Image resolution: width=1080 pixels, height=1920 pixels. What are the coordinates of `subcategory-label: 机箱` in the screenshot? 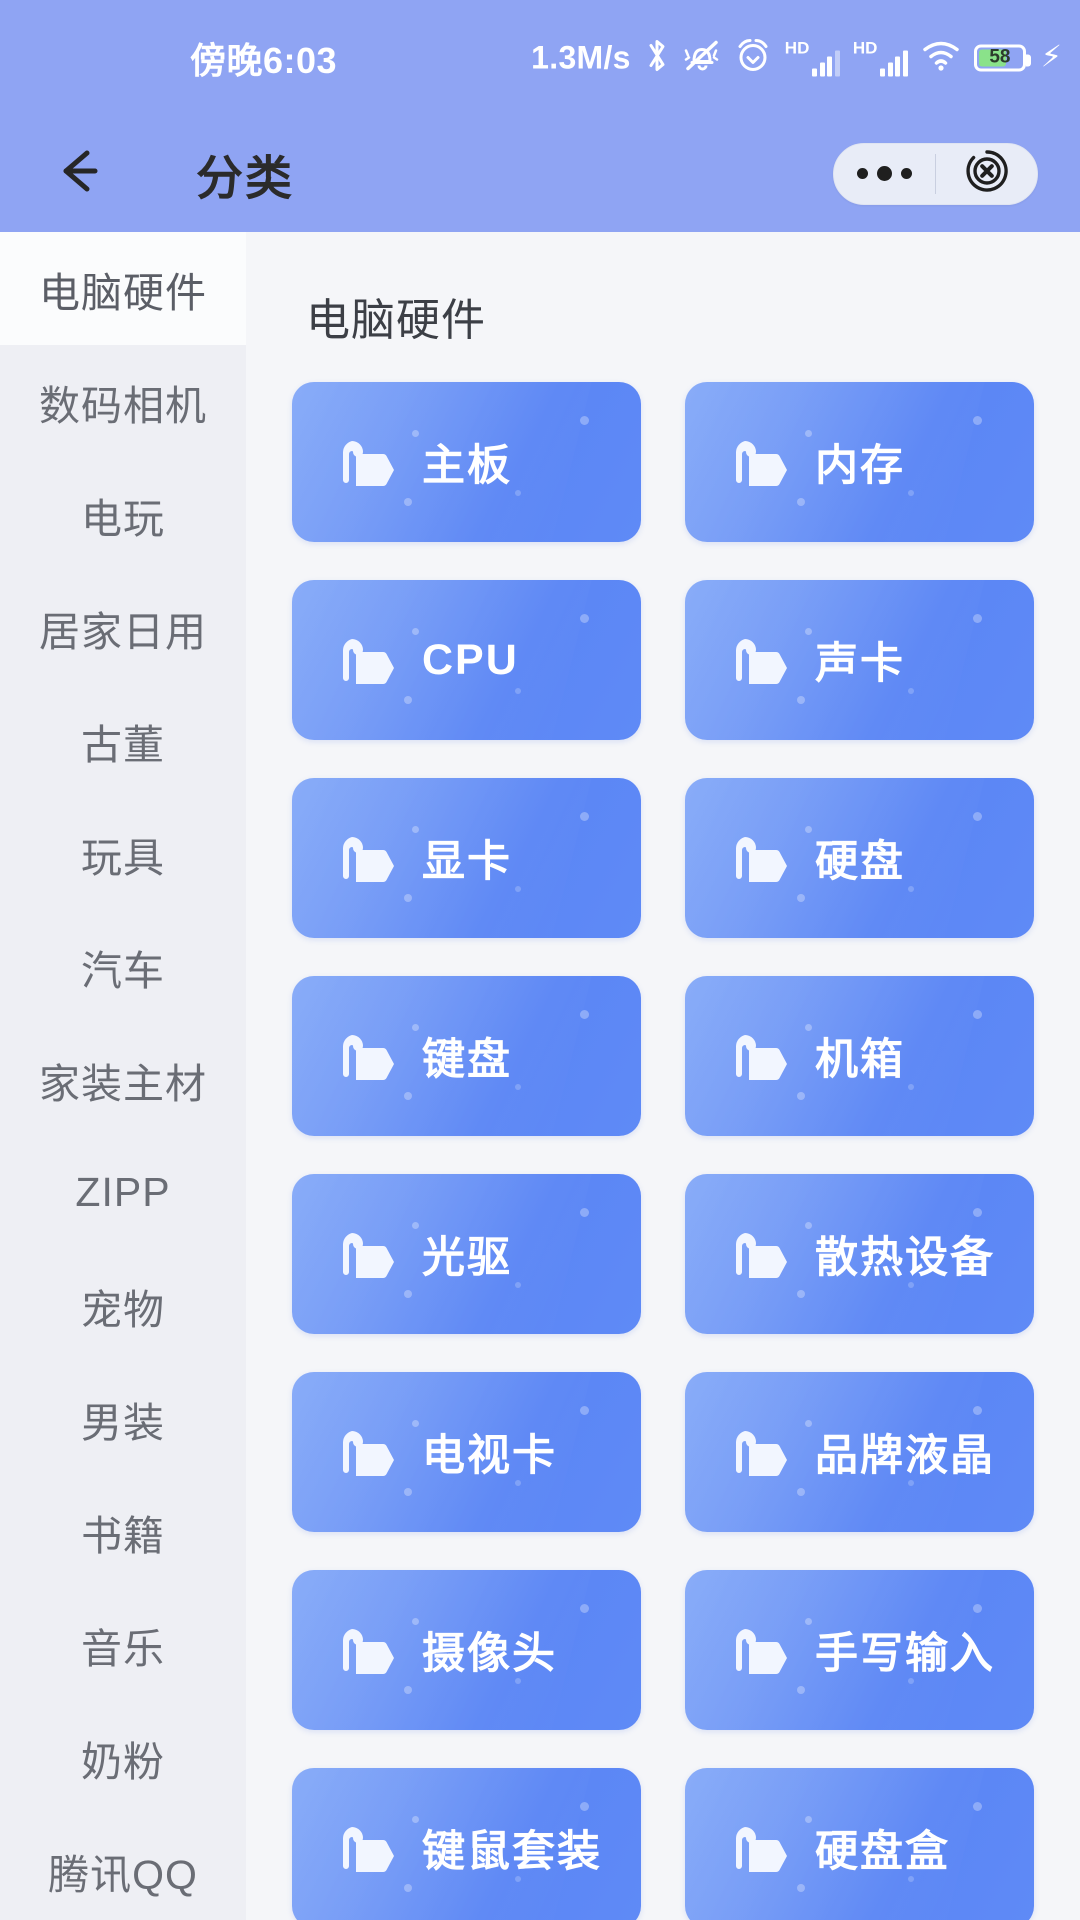 It's located at (860, 1060).